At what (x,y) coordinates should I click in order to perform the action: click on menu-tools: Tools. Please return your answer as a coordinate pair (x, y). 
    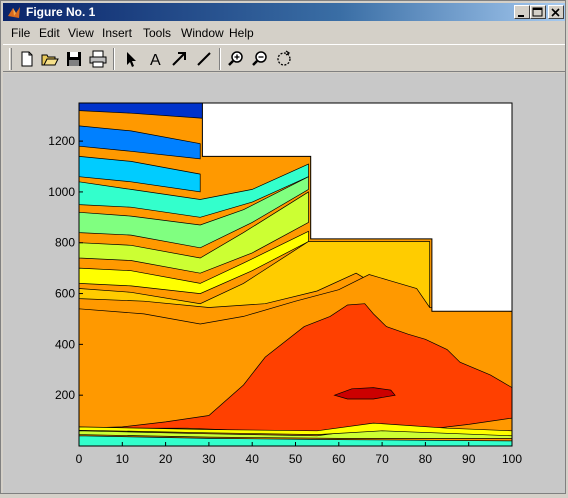
    Looking at the image, I should click on (157, 33).